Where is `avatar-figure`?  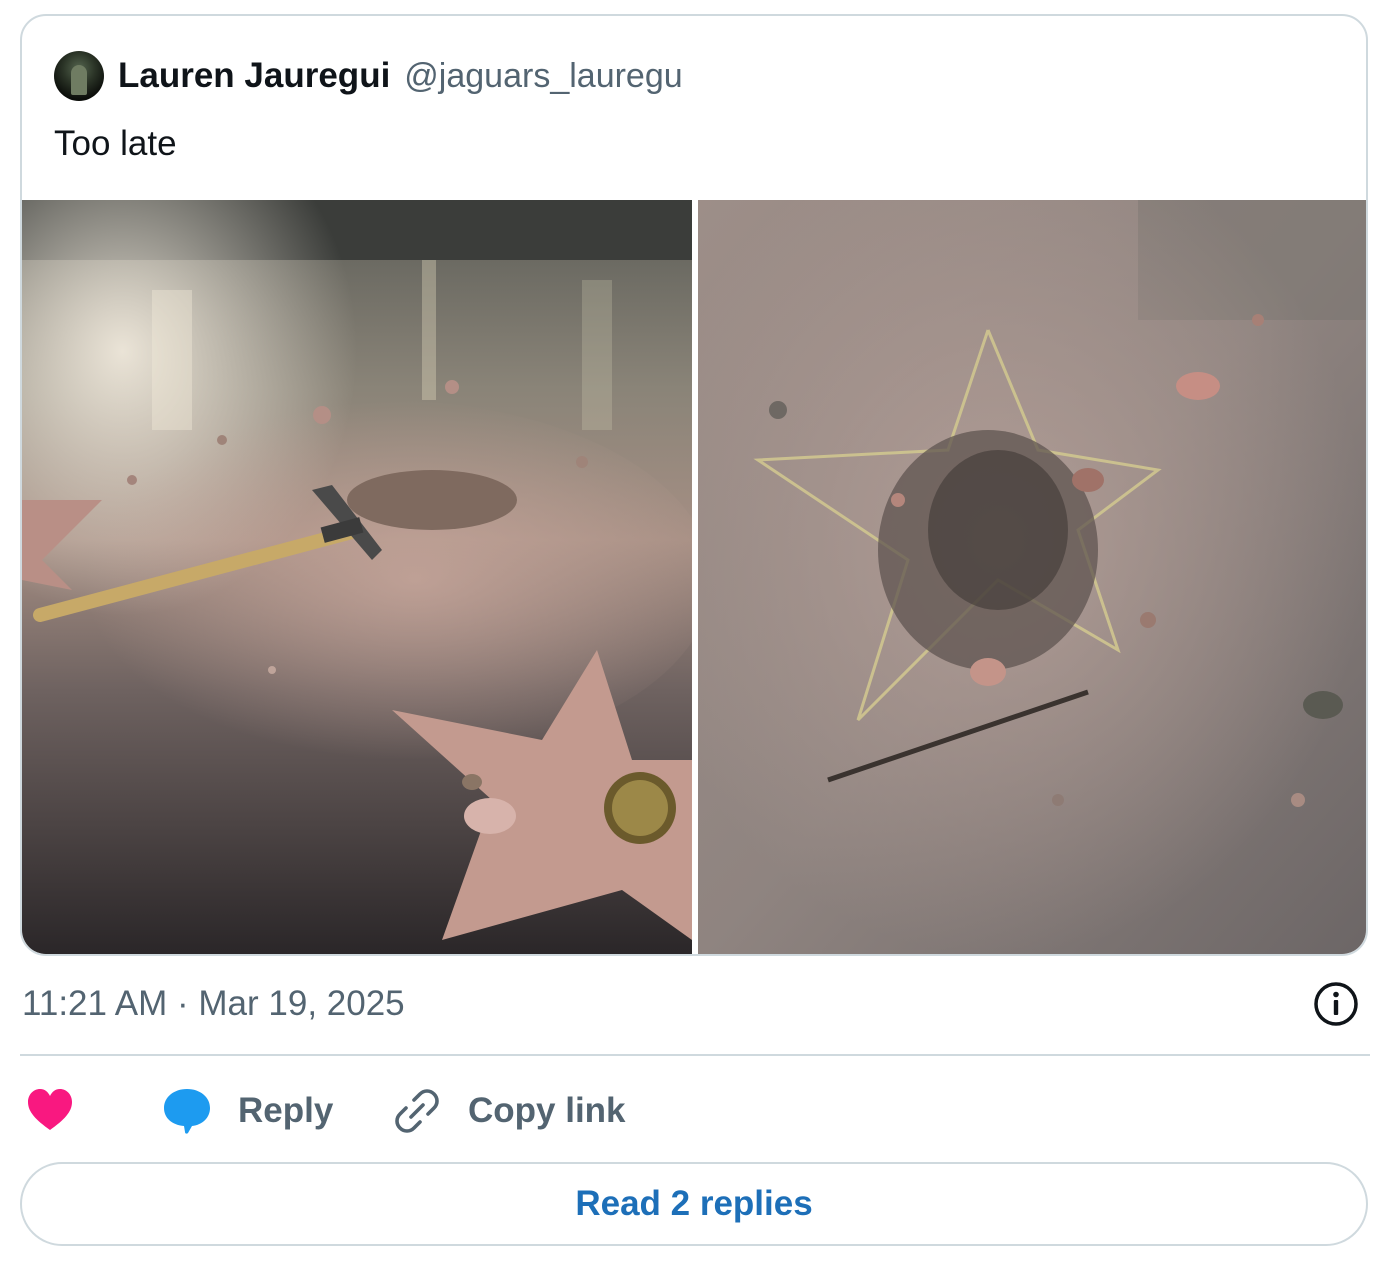 avatar-figure is located at coordinates (79, 80).